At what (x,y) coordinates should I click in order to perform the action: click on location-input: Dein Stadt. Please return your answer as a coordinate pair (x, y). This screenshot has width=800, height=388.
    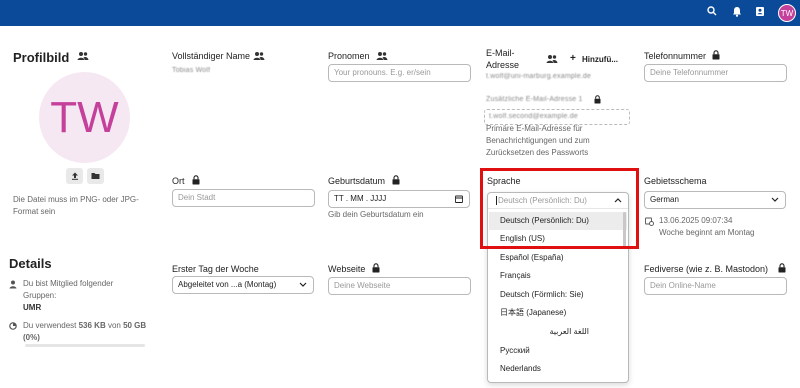
    Looking at the image, I should click on (243, 198).